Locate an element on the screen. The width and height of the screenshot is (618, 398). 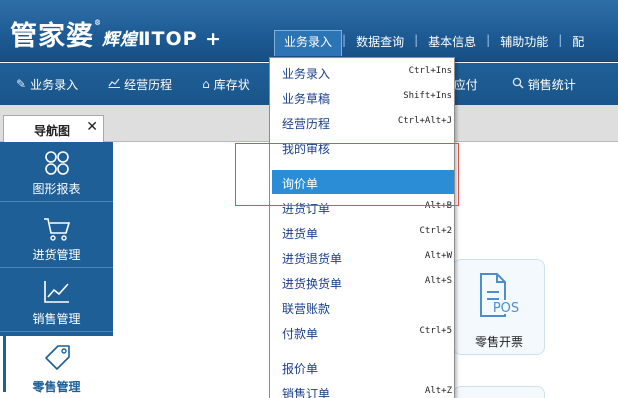
left-nav: 图形报表 进货管理 销售管理 零售管理 is located at coordinates (56, 270).